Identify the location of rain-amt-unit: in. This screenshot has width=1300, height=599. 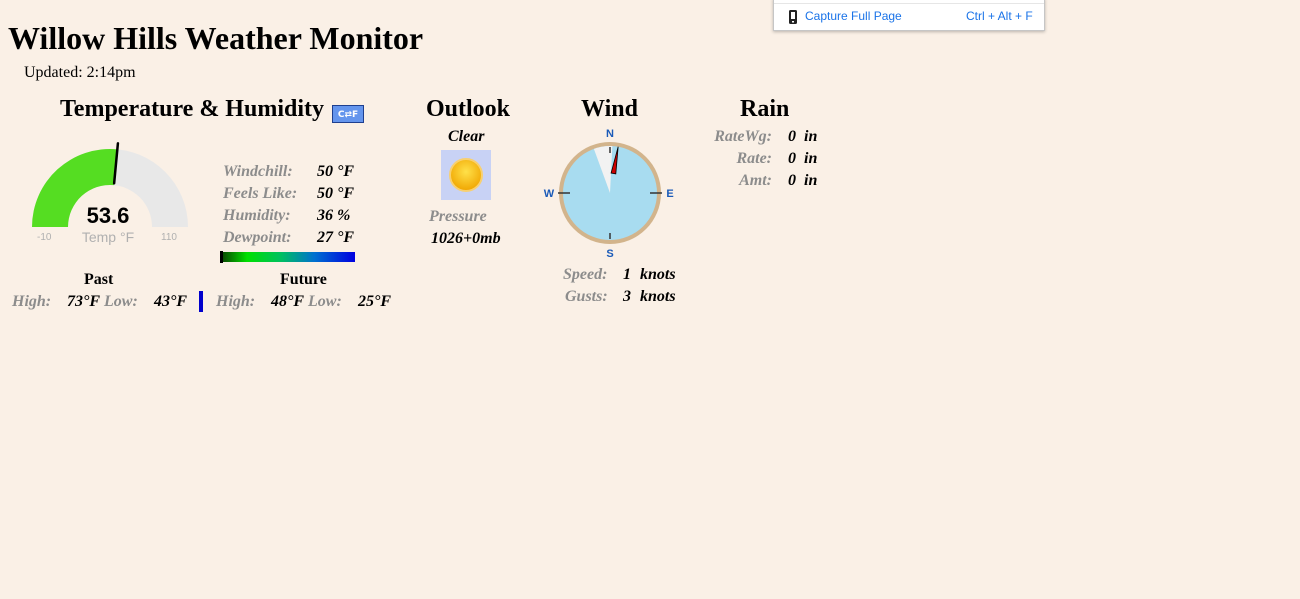
(811, 180).